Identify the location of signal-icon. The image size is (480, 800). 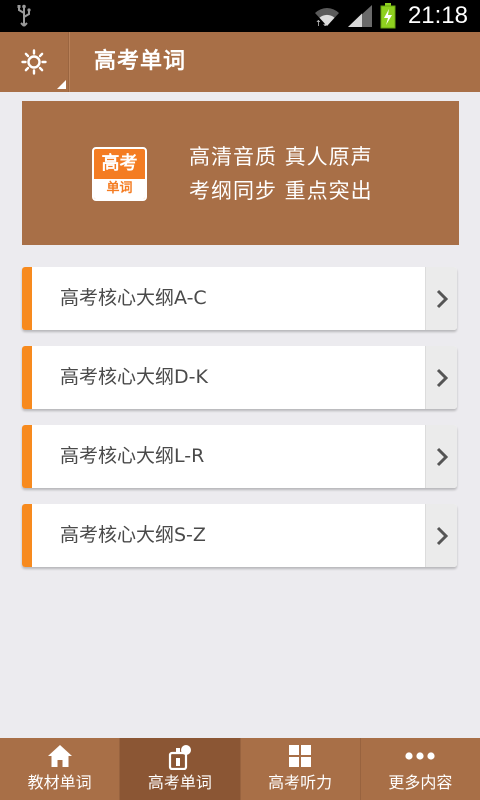
(359, 16).